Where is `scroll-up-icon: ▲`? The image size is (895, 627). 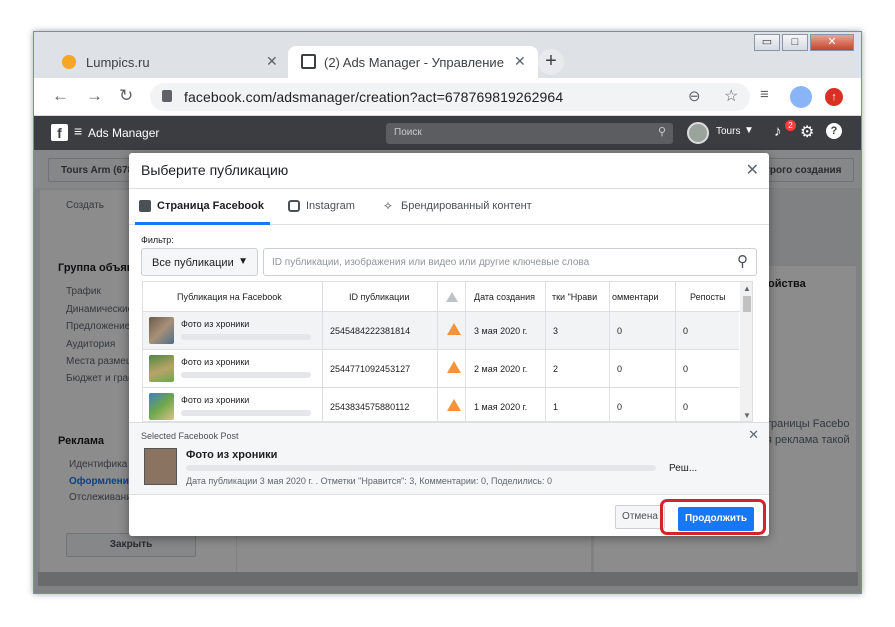
scroll-up-icon: ▲ is located at coordinates (747, 288).